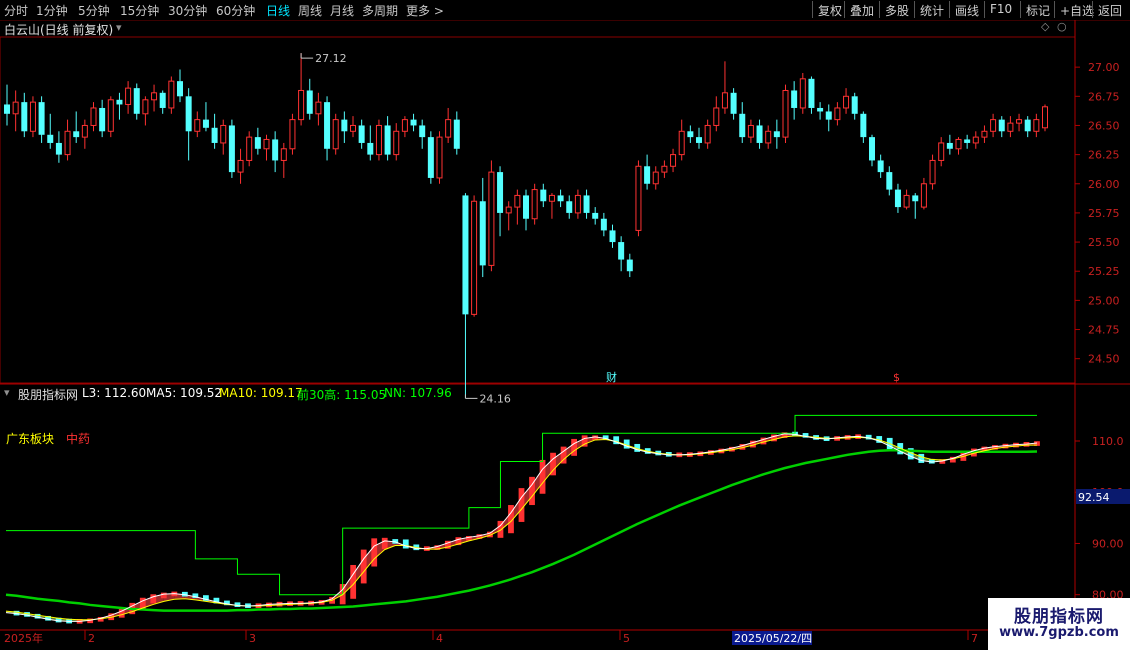 This screenshot has height=650, width=1130. What do you see at coordinates (1062, 26) in the screenshot?
I see `settings-circle-icon: ○` at bounding box center [1062, 26].